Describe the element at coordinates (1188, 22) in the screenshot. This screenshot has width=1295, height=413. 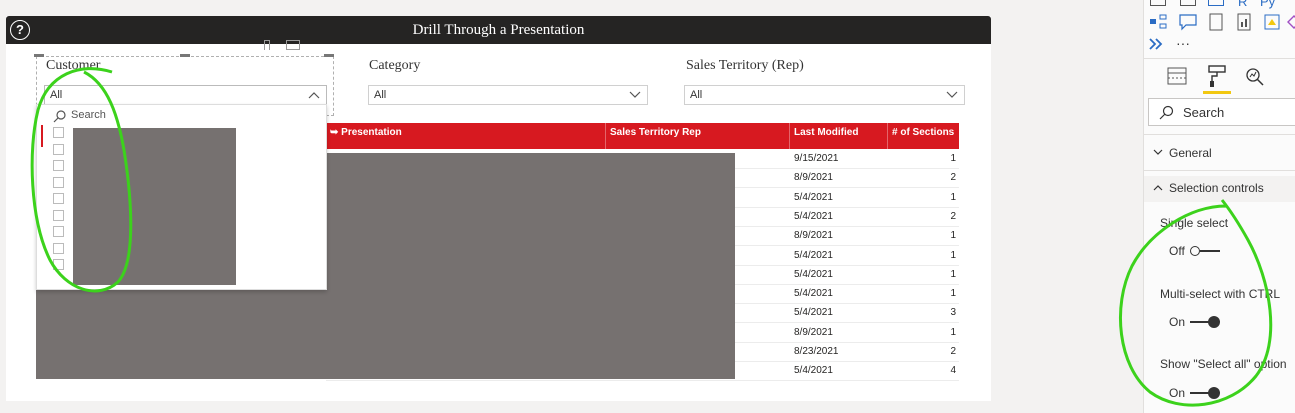
I see `qa-icon` at that location.